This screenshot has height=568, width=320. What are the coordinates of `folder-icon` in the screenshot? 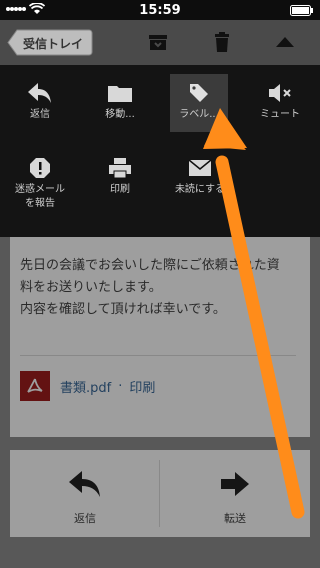 It's located at (120, 94).